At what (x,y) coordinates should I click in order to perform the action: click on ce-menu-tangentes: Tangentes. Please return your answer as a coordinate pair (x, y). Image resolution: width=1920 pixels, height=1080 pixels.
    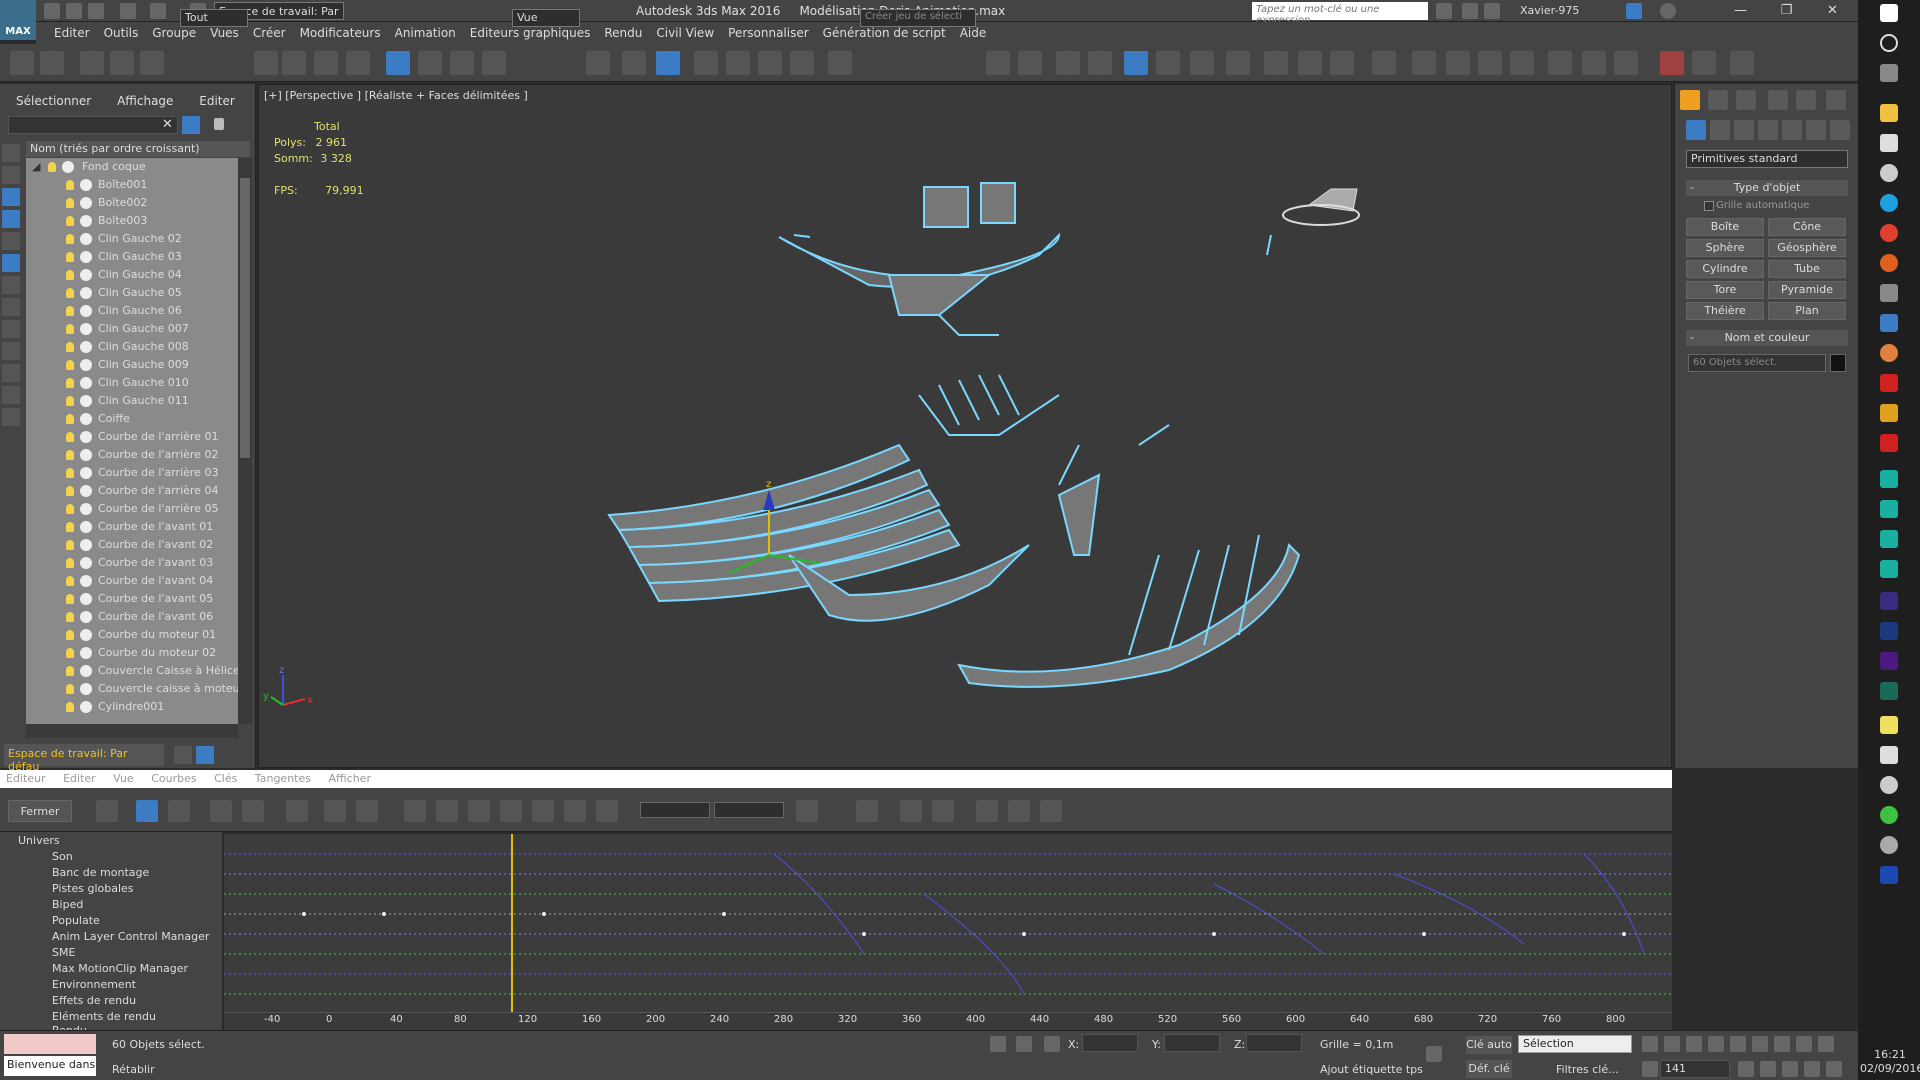
    Looking at the image, I should click on (283, 778).